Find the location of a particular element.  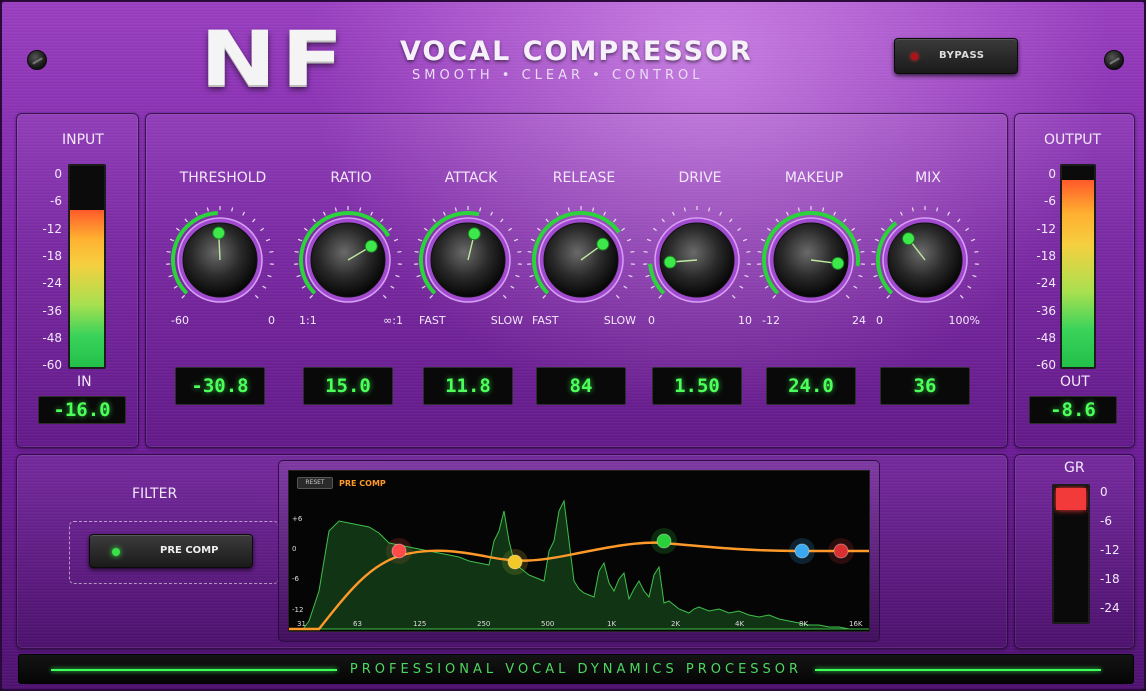

knob-value-readout: 11.8 is located at coordinates (468, 386).